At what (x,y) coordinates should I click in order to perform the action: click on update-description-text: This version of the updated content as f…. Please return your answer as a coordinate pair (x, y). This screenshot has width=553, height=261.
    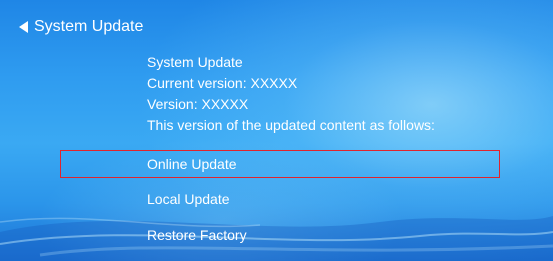
    Looking at the image, I should click on (291, 125).